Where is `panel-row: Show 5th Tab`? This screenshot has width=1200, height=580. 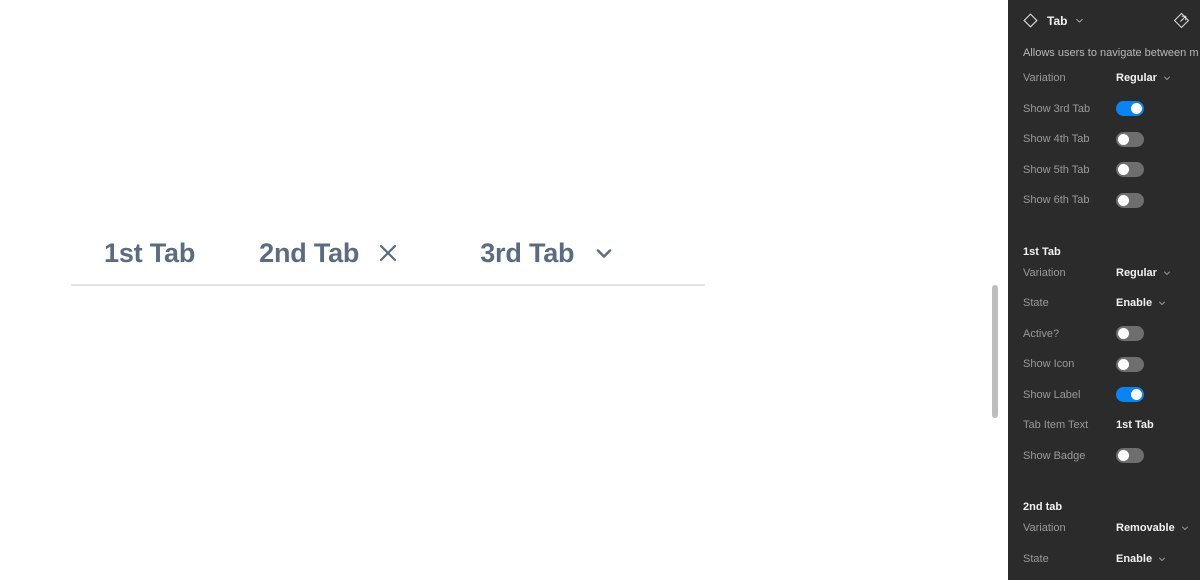
panel-row: Show 5th Tab is located at coordinates (1104, 170).